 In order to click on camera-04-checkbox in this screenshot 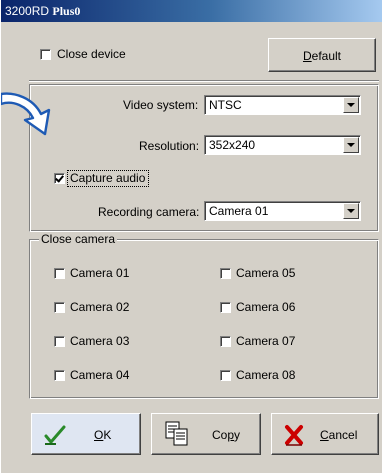, I will do `click(59, 375)`.